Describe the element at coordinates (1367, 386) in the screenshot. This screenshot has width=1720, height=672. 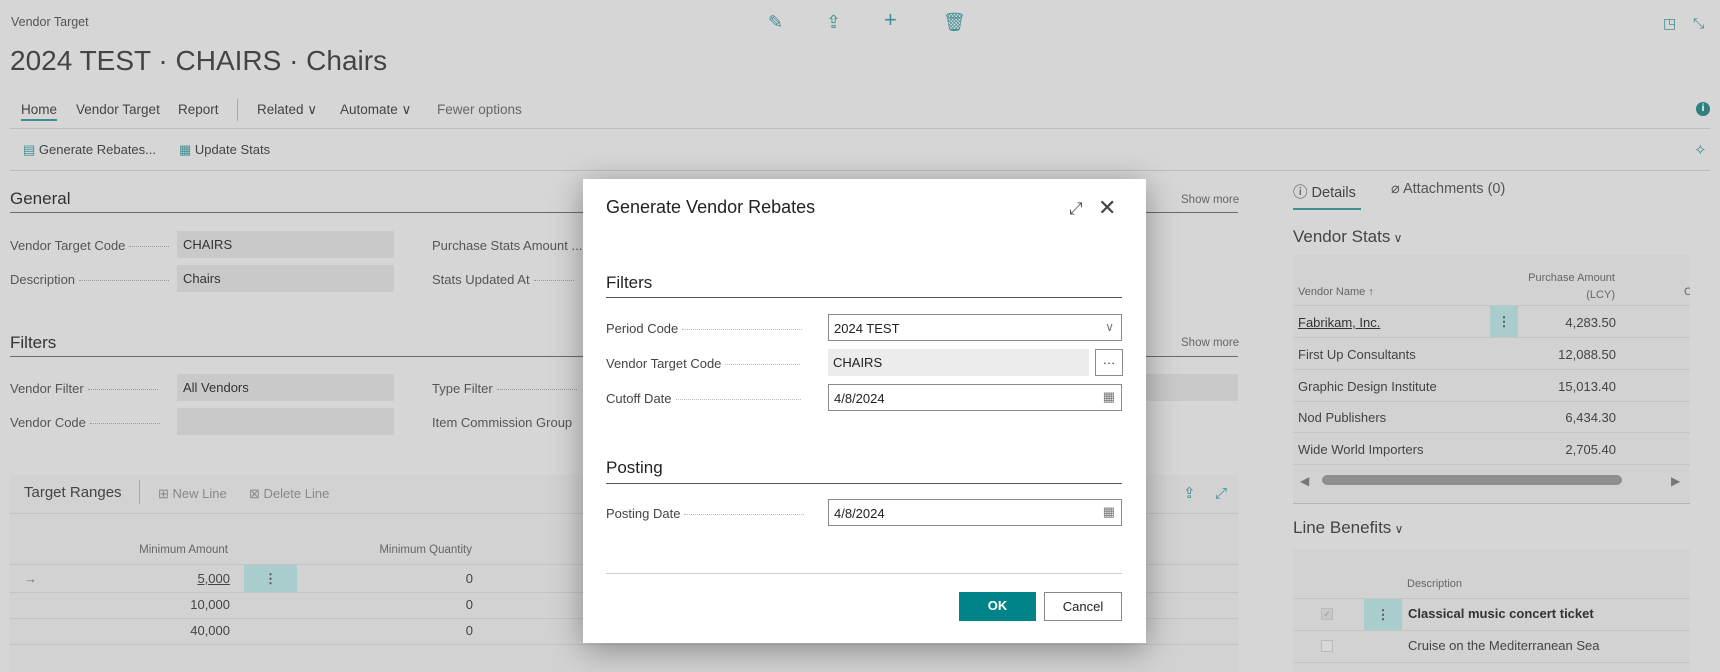
I see `vendor-name-cell: Graphic Design Institute` at that location.